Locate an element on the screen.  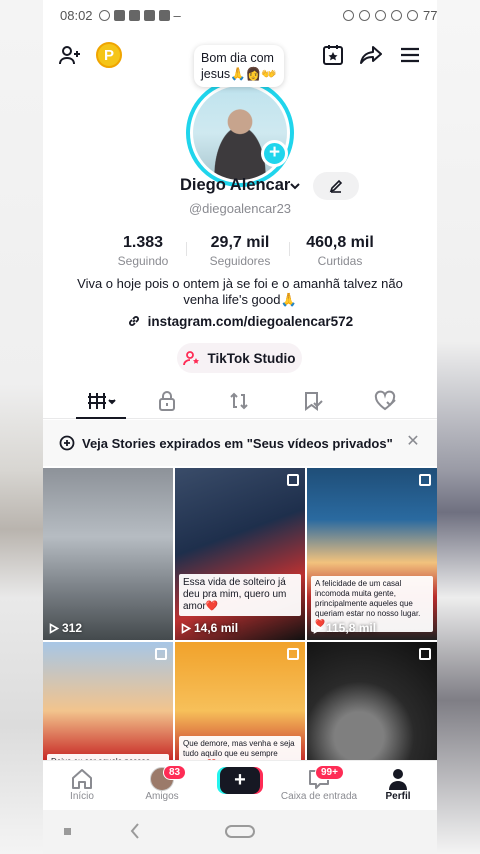
active-tab-indicator is located at coordinates (101, 418).